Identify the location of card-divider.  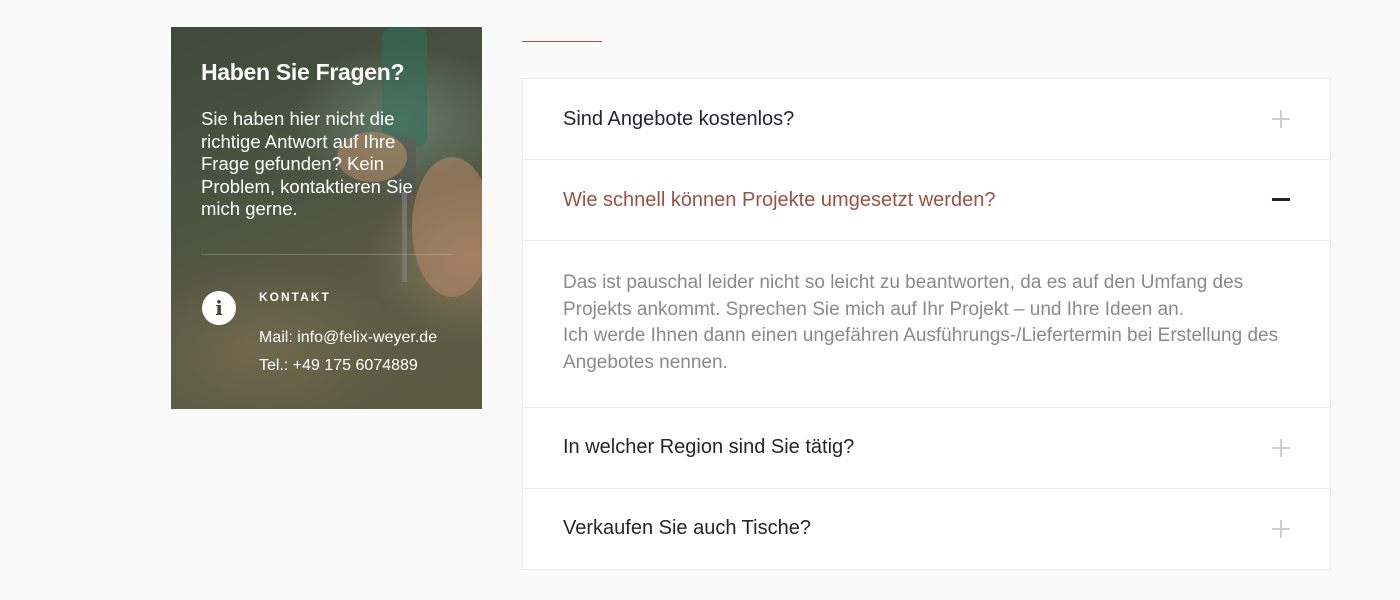
(326, 254).